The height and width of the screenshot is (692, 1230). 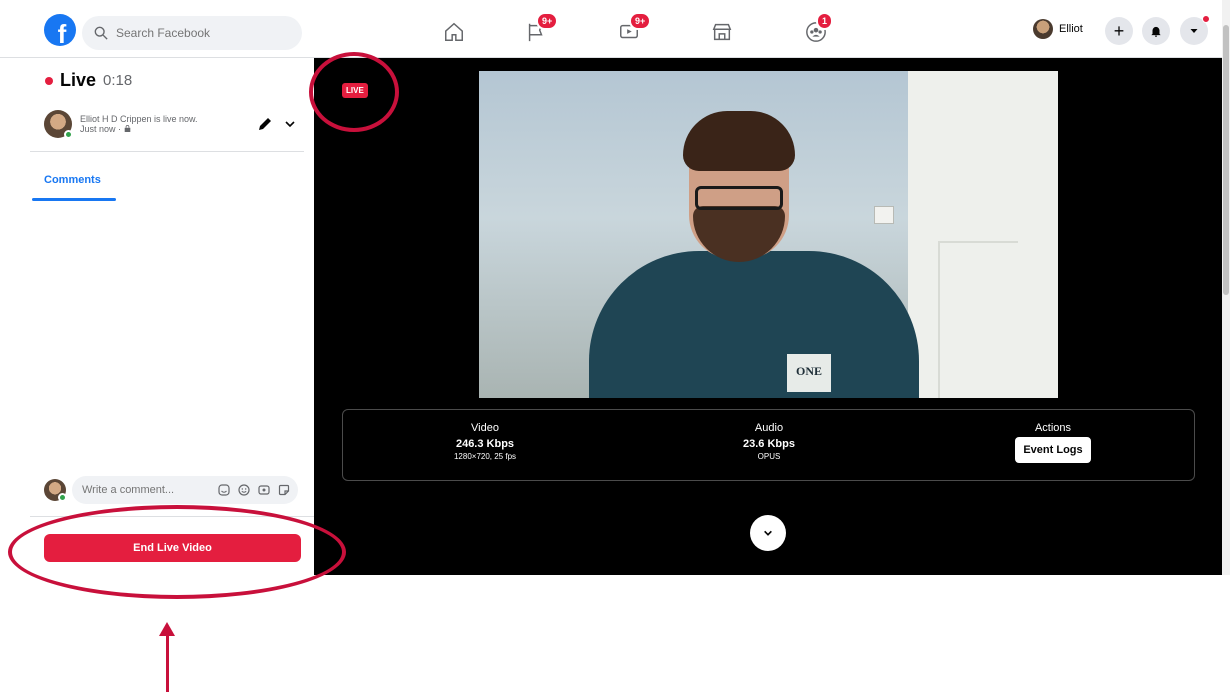 I want to click on profile-link: Elliot, so click(x=1058, y=29).